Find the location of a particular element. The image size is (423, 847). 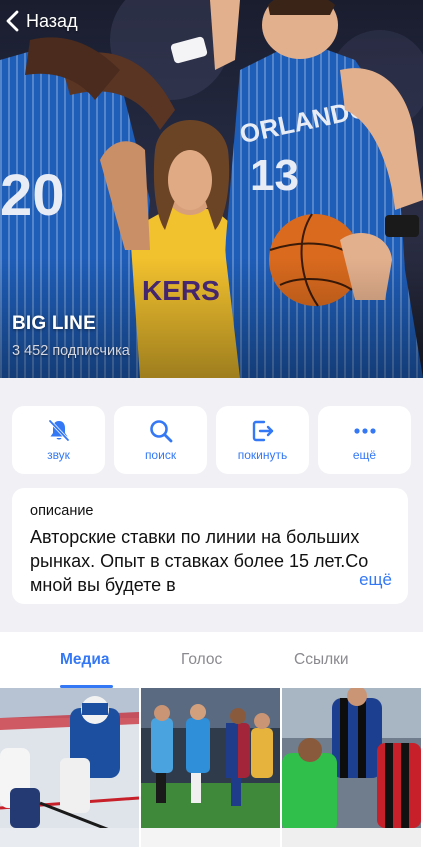

mute-button: звук is located at coordinates (58, 440).